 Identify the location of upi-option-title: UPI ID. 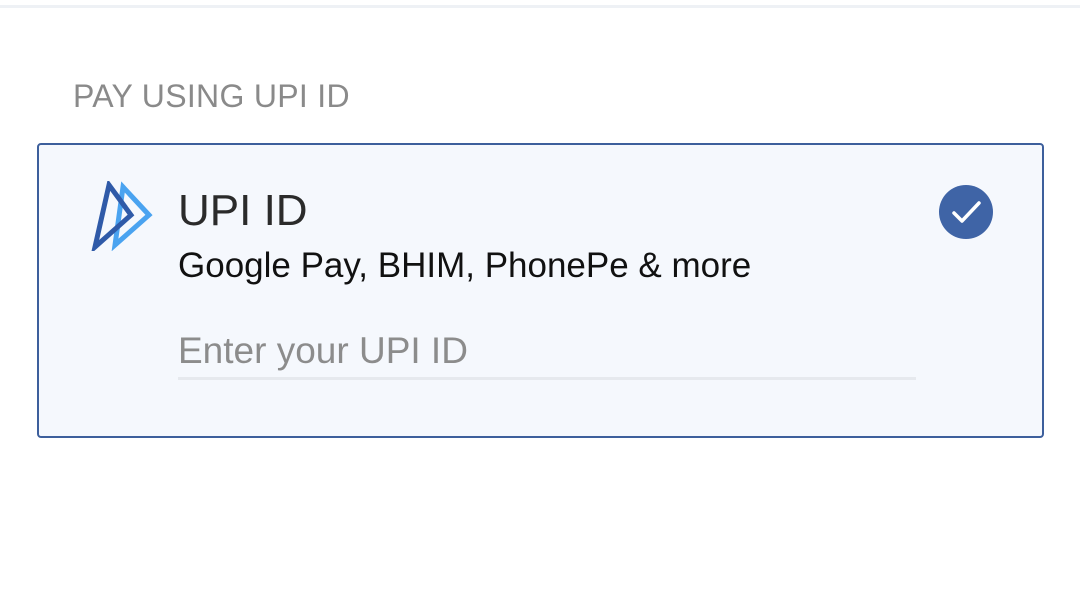
(243, 210).